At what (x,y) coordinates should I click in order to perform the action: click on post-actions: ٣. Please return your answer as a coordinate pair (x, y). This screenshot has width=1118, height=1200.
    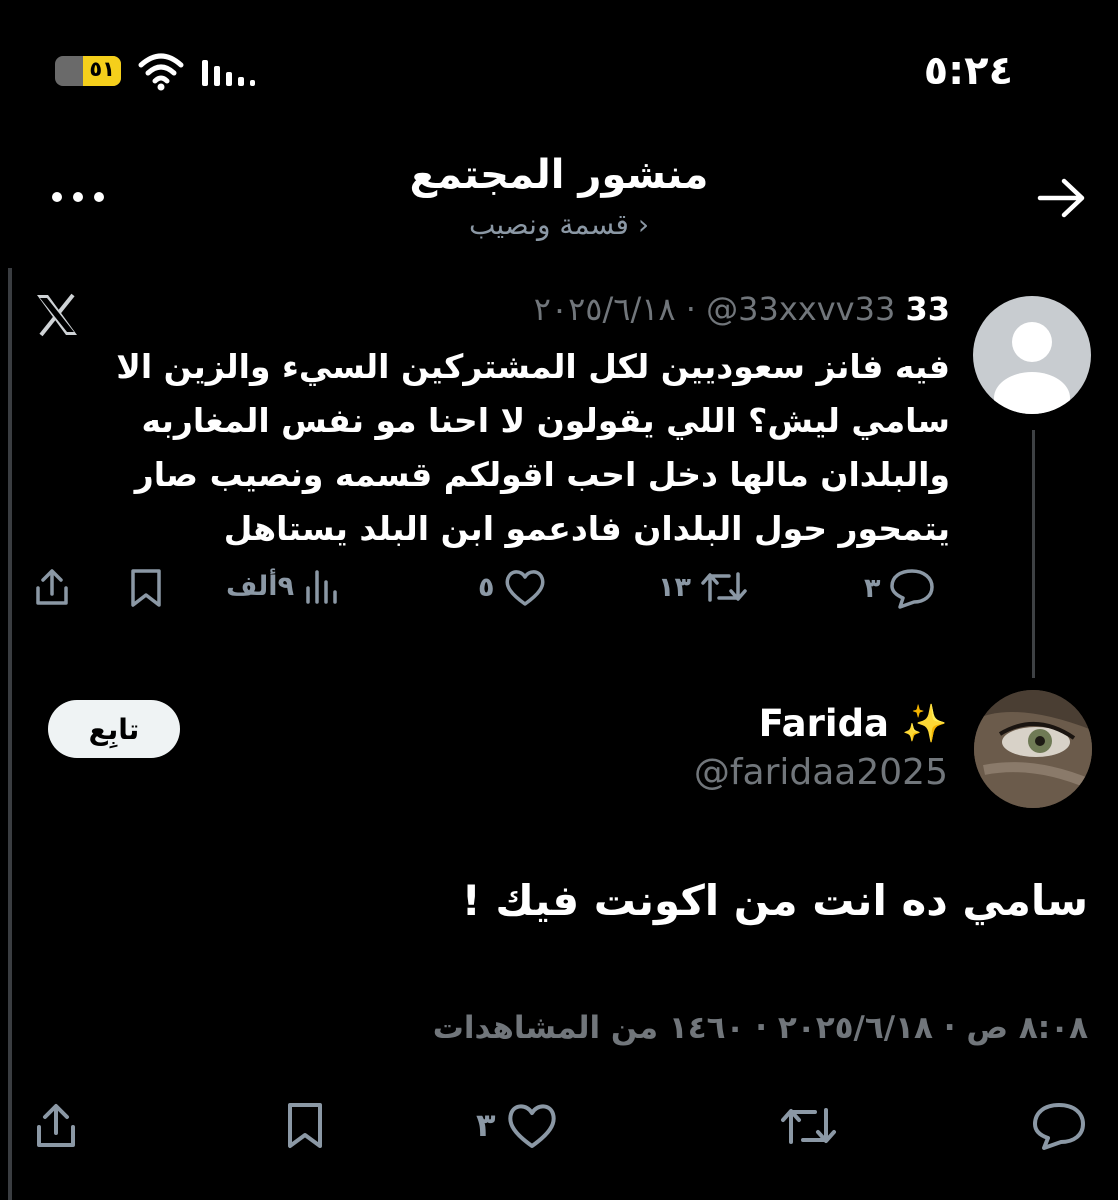
    Looking at the image, I should click on (560, 1130).